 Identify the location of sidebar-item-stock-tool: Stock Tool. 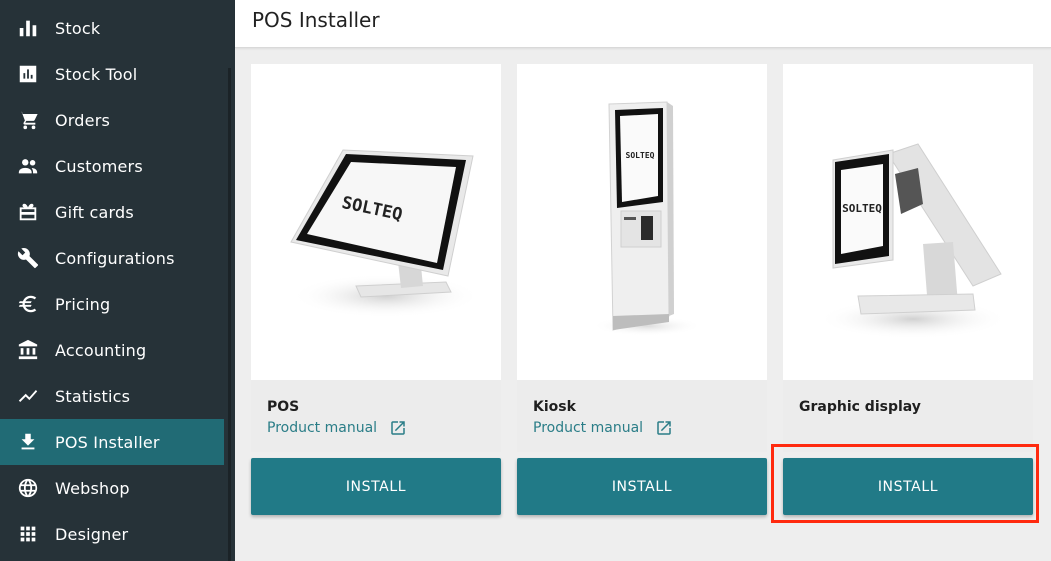
(112, 74).